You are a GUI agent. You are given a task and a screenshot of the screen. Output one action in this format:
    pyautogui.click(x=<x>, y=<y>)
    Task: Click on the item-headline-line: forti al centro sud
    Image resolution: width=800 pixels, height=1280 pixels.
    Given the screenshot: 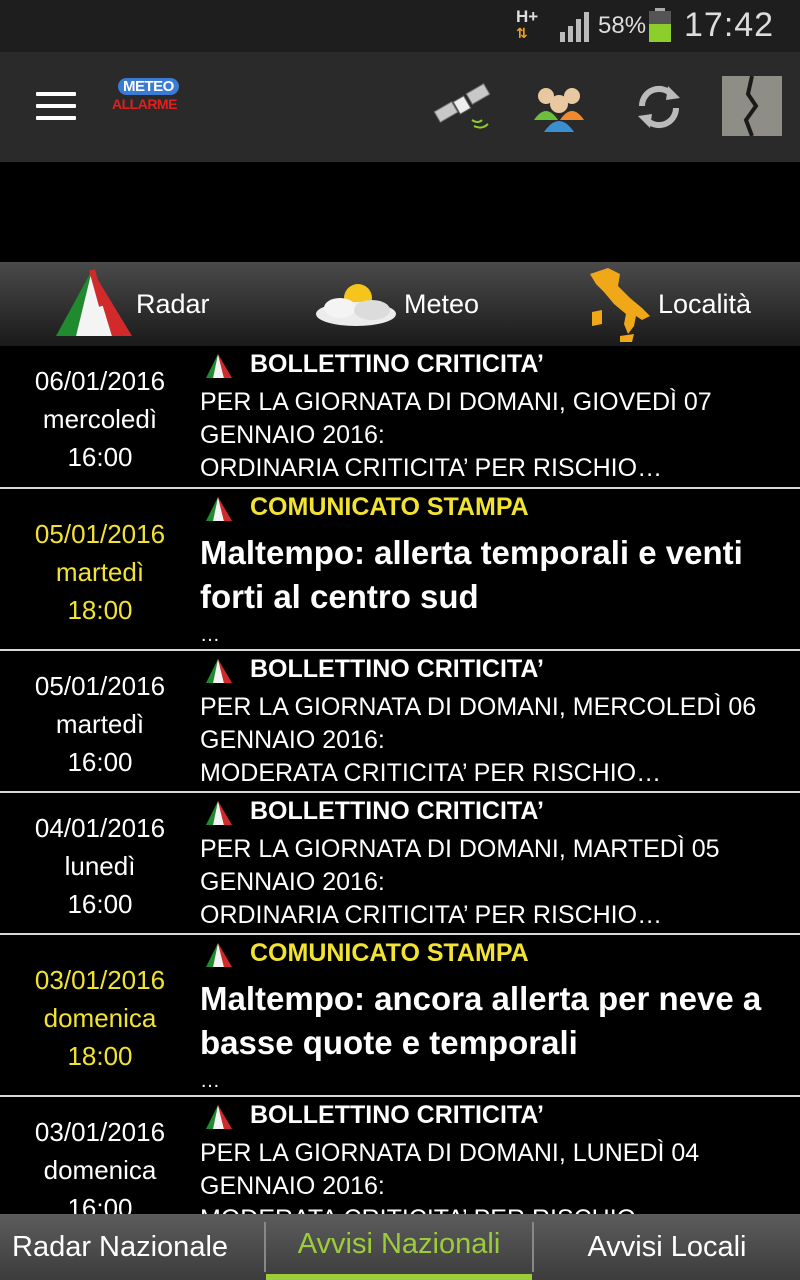 What is the action you would take?
    pyautogui.click(x=339, y=596)
    